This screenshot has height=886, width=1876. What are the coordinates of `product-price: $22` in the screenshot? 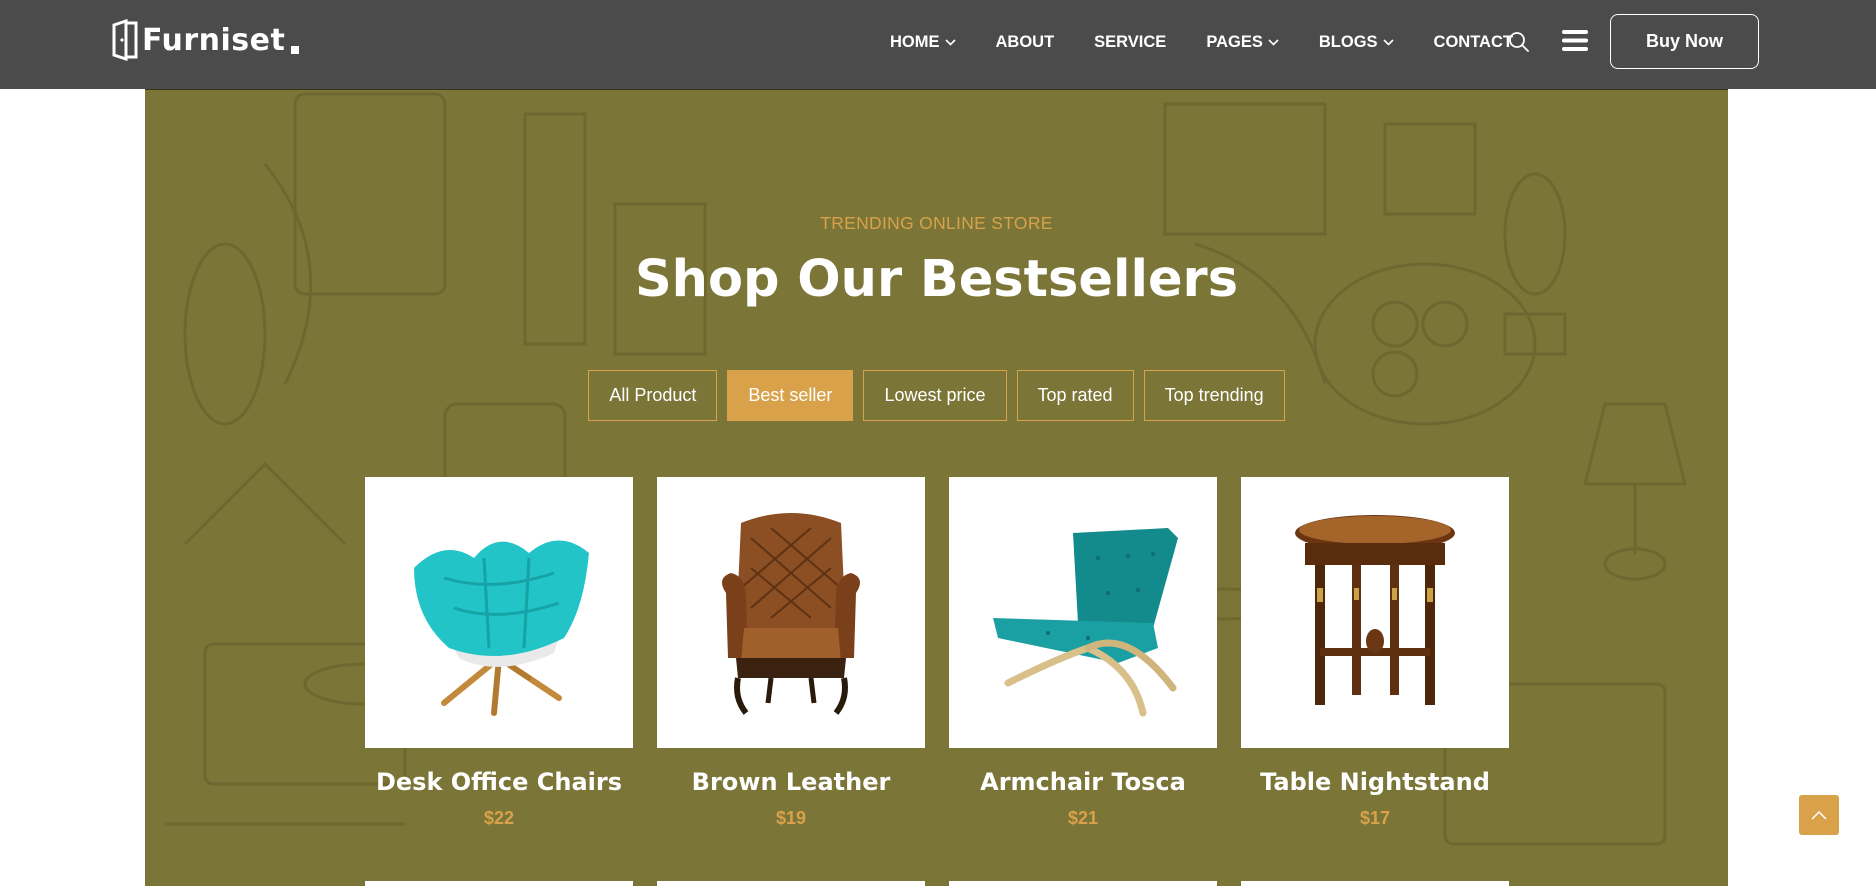 It's located at (499, 818).